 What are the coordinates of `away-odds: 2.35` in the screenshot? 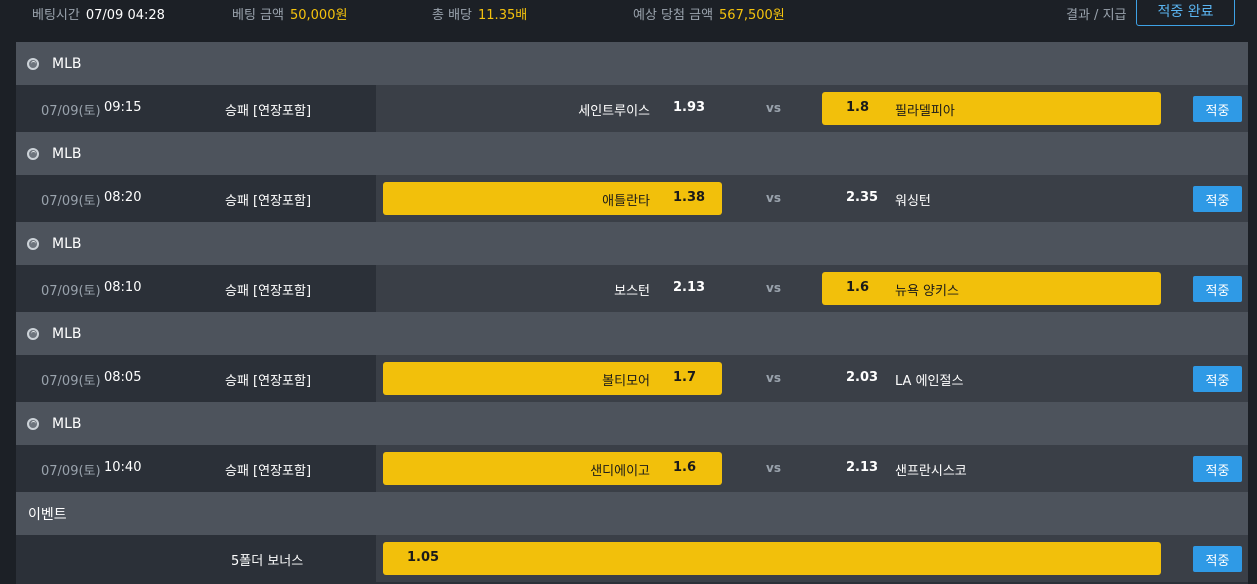 It's located at (862, 197).